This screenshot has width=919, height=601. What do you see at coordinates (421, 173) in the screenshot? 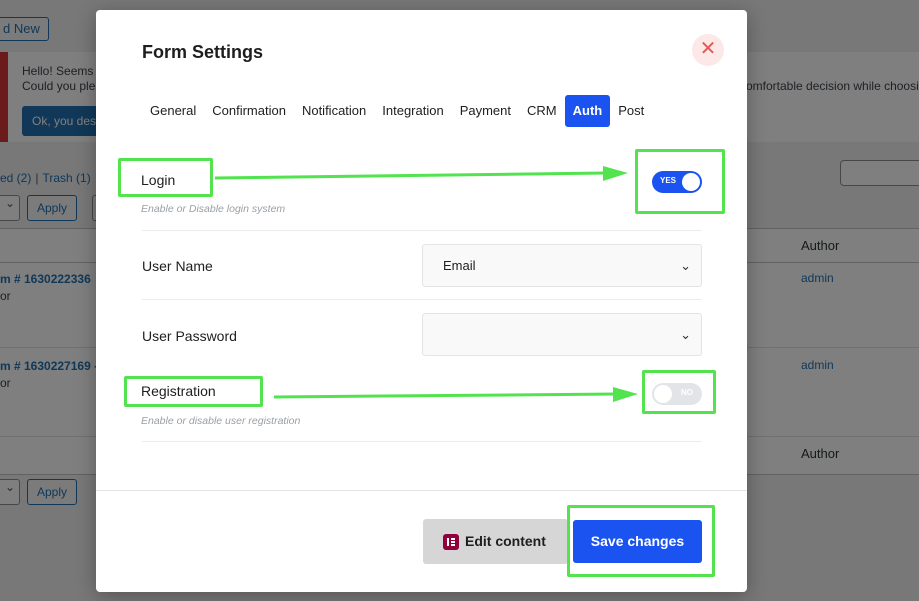
I see `login-arrow` at bounding box center [421, 173].